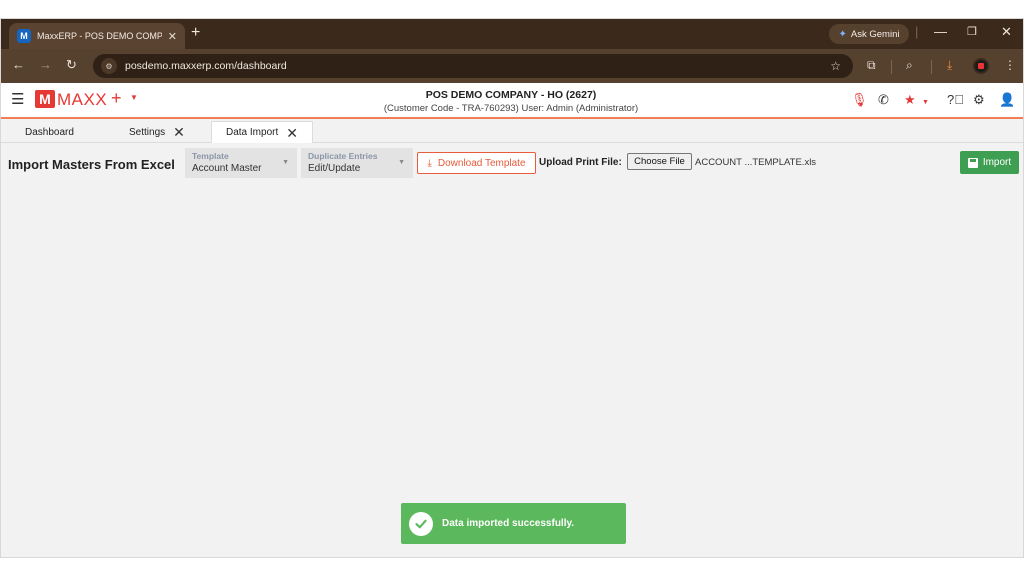 The height and width of the screenshot is (576, 1024). I want to click on upload-print-file-label: Upload Print File:, so click(580, 162).